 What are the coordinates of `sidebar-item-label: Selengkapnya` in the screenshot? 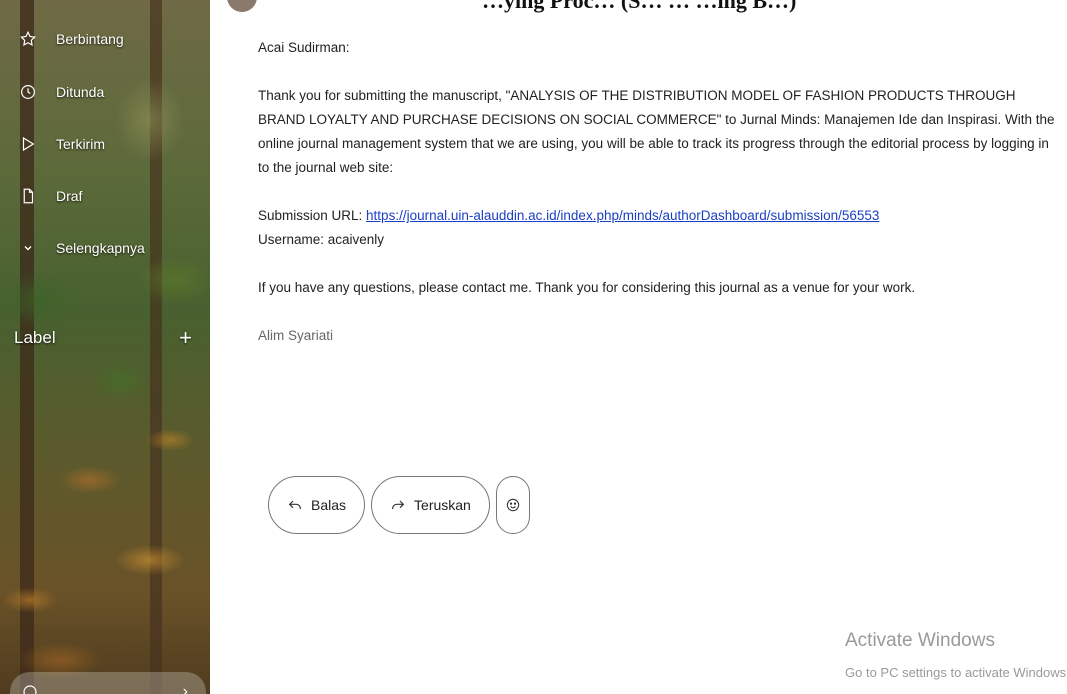 It's located at (100, 248).